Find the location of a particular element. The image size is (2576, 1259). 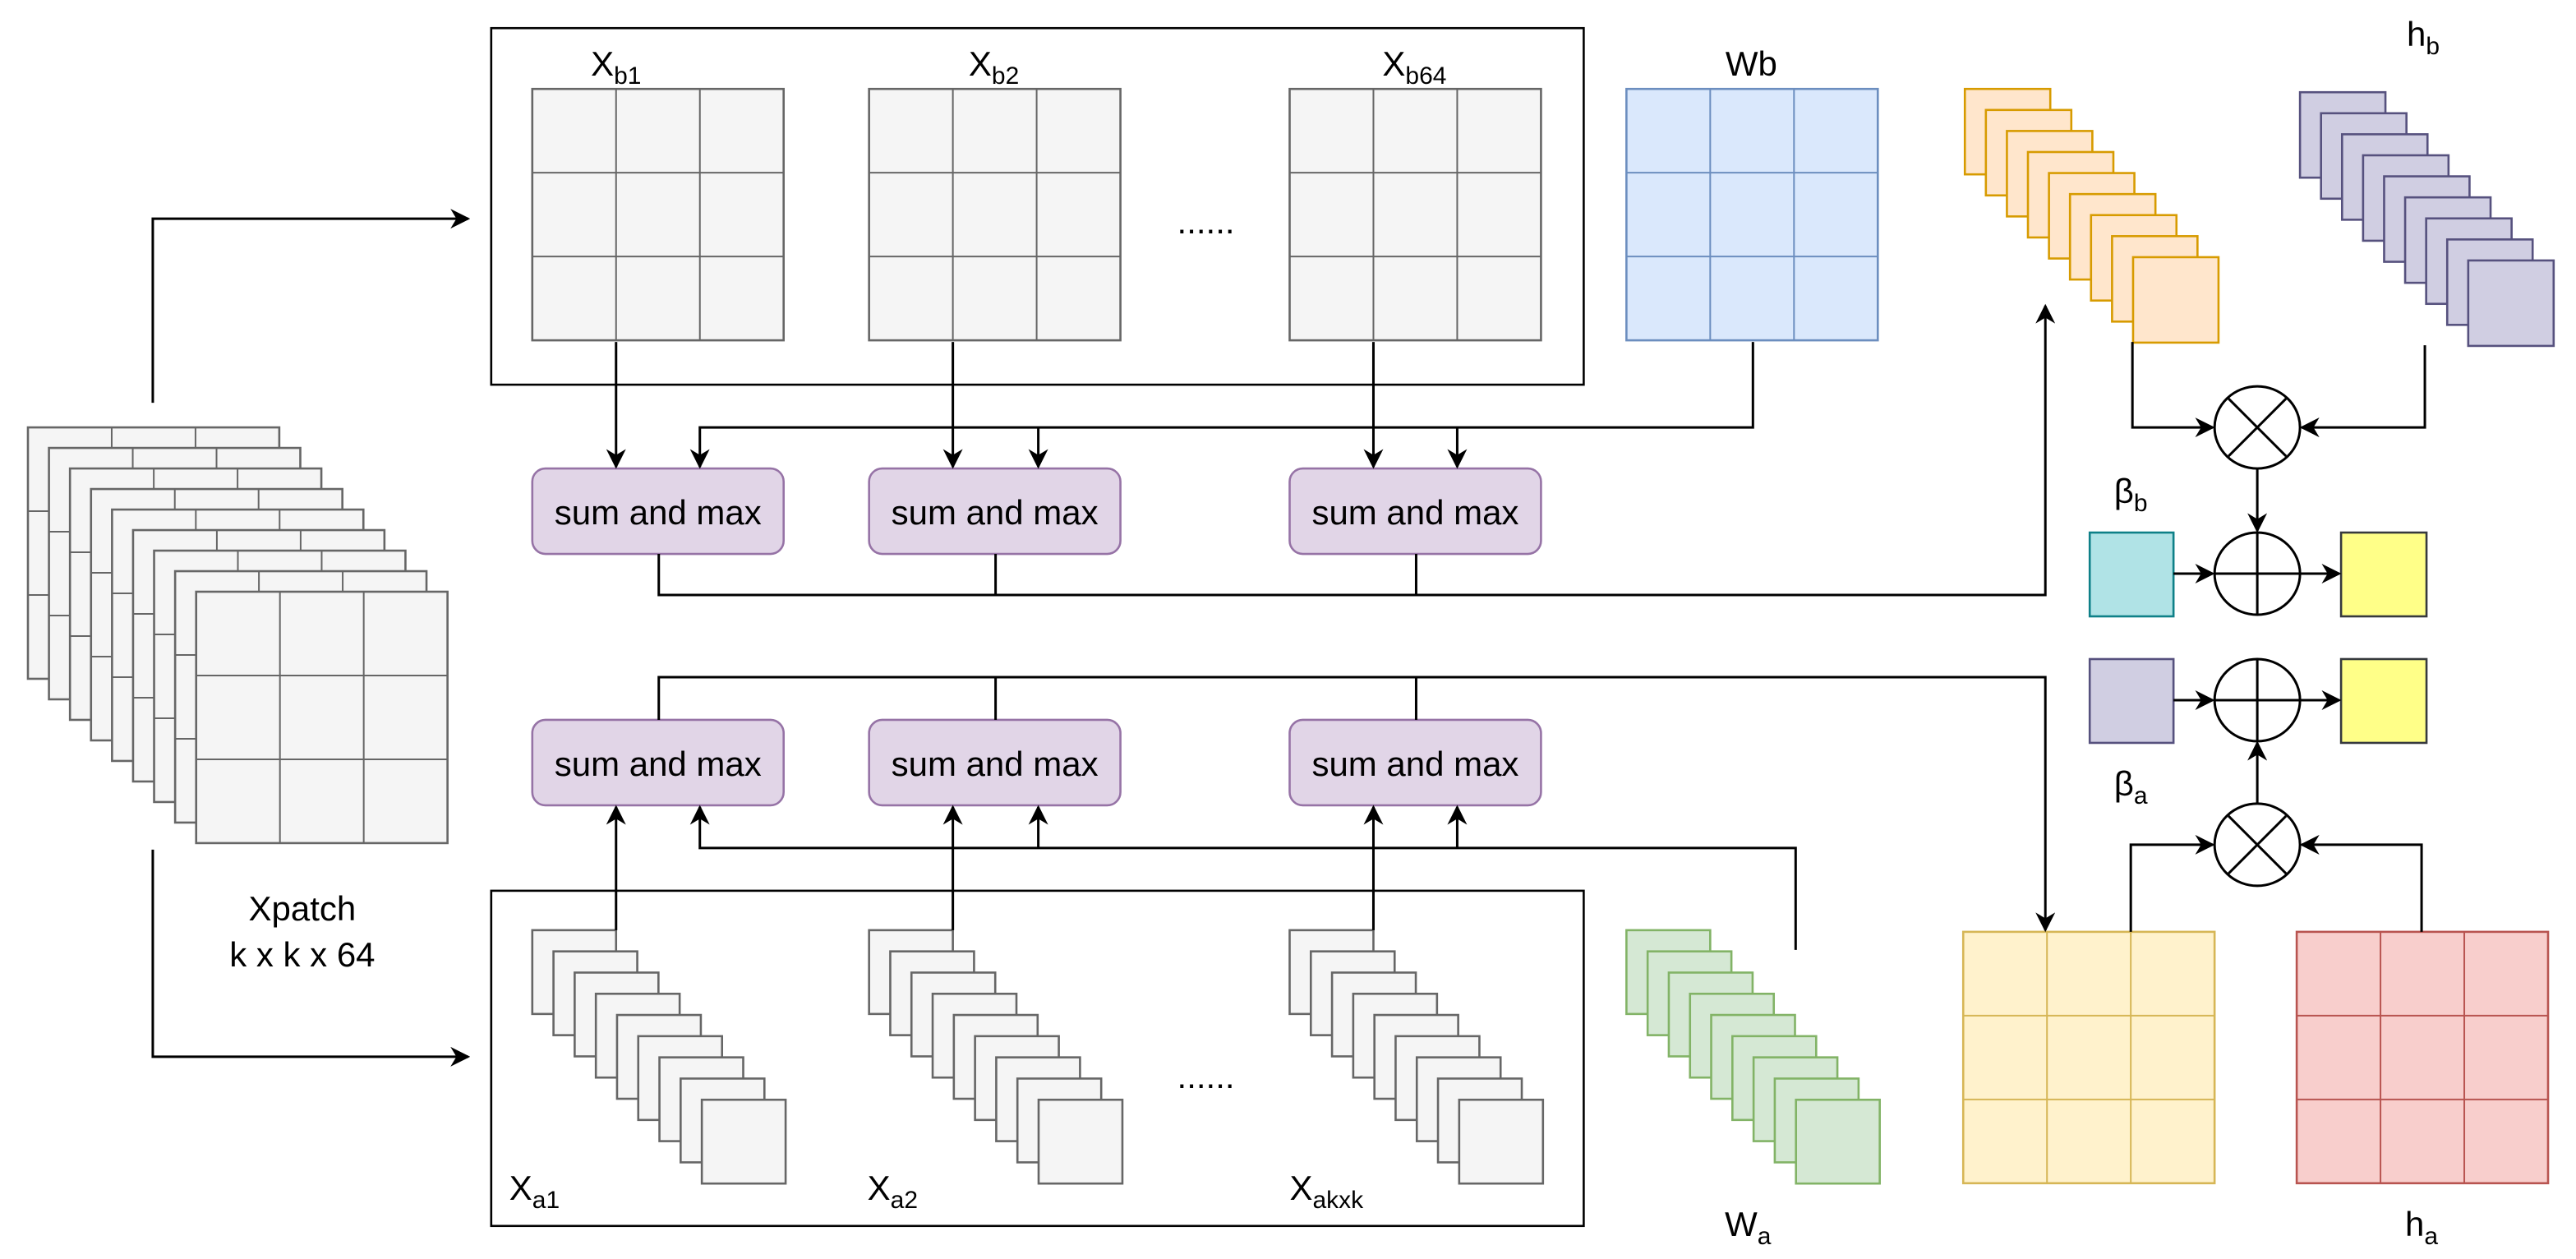

feature-stack-layer is located at coordinates (2175, 300).